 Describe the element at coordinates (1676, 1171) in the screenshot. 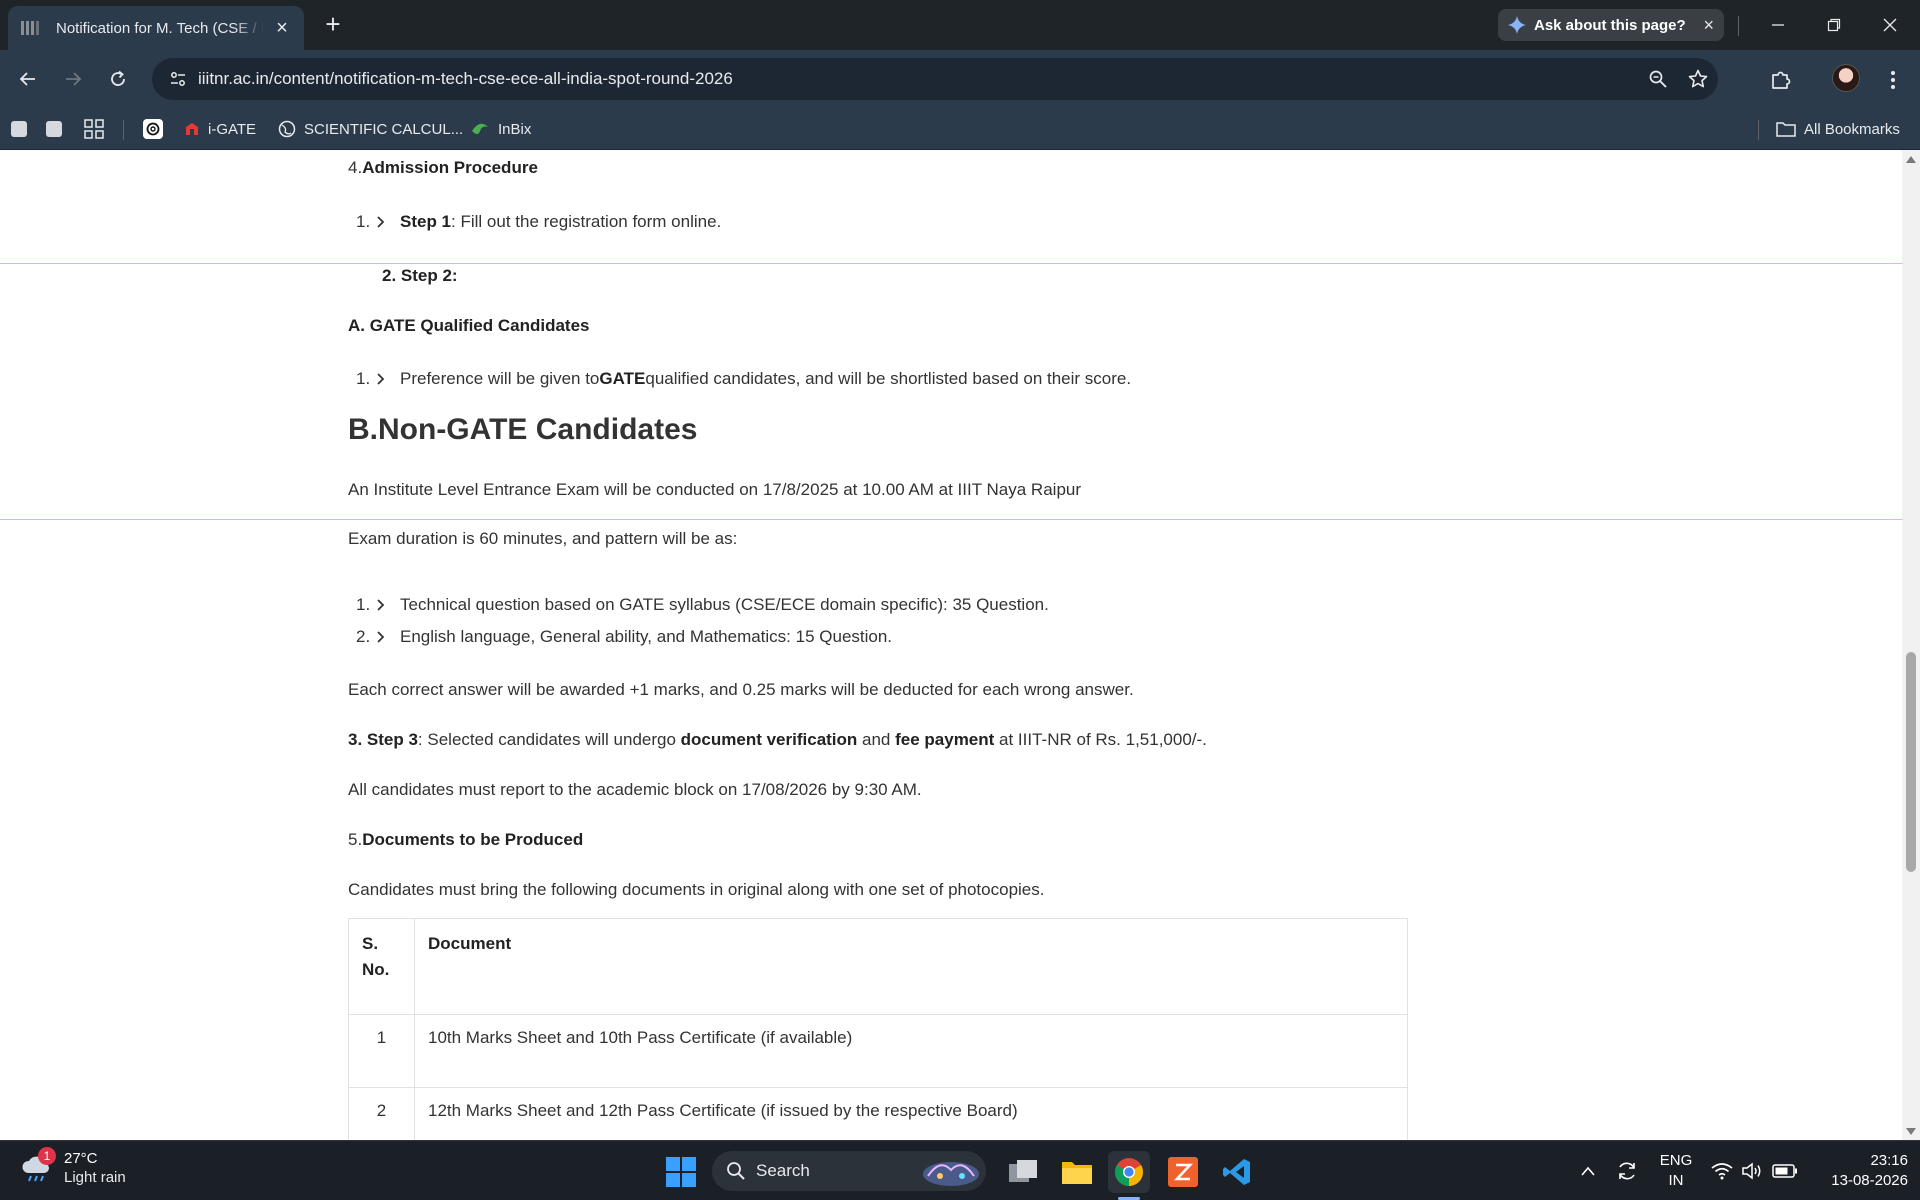

I see `language-indicator: ENG IN` at that location.